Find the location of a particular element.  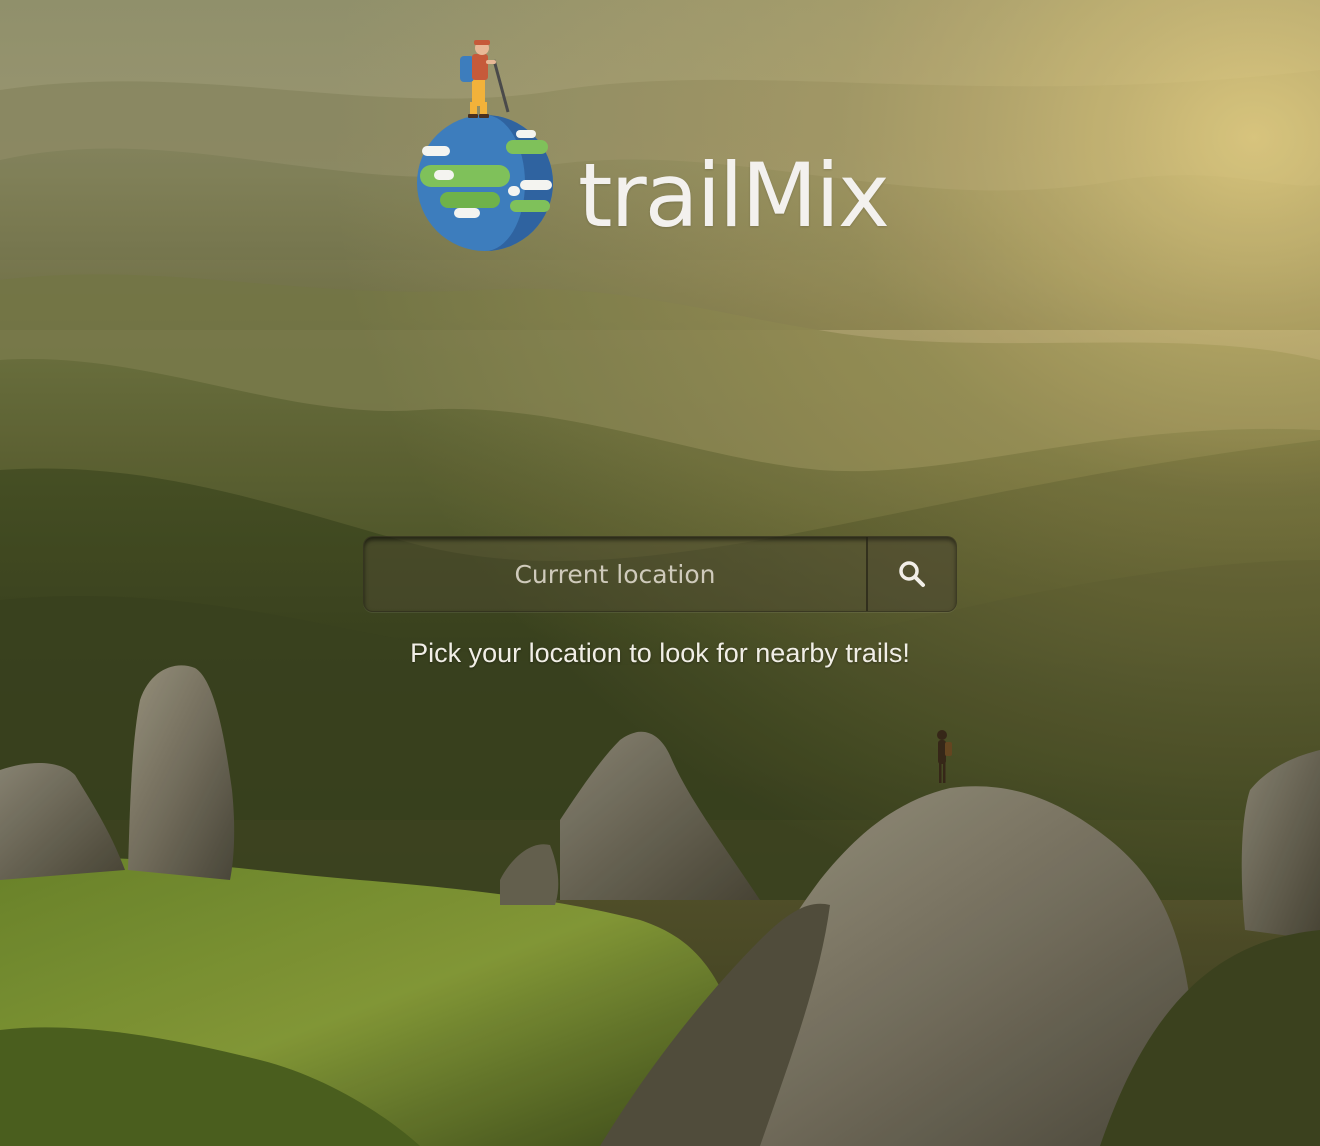

brand-name: trailMix is located at coordinates (734, 195).